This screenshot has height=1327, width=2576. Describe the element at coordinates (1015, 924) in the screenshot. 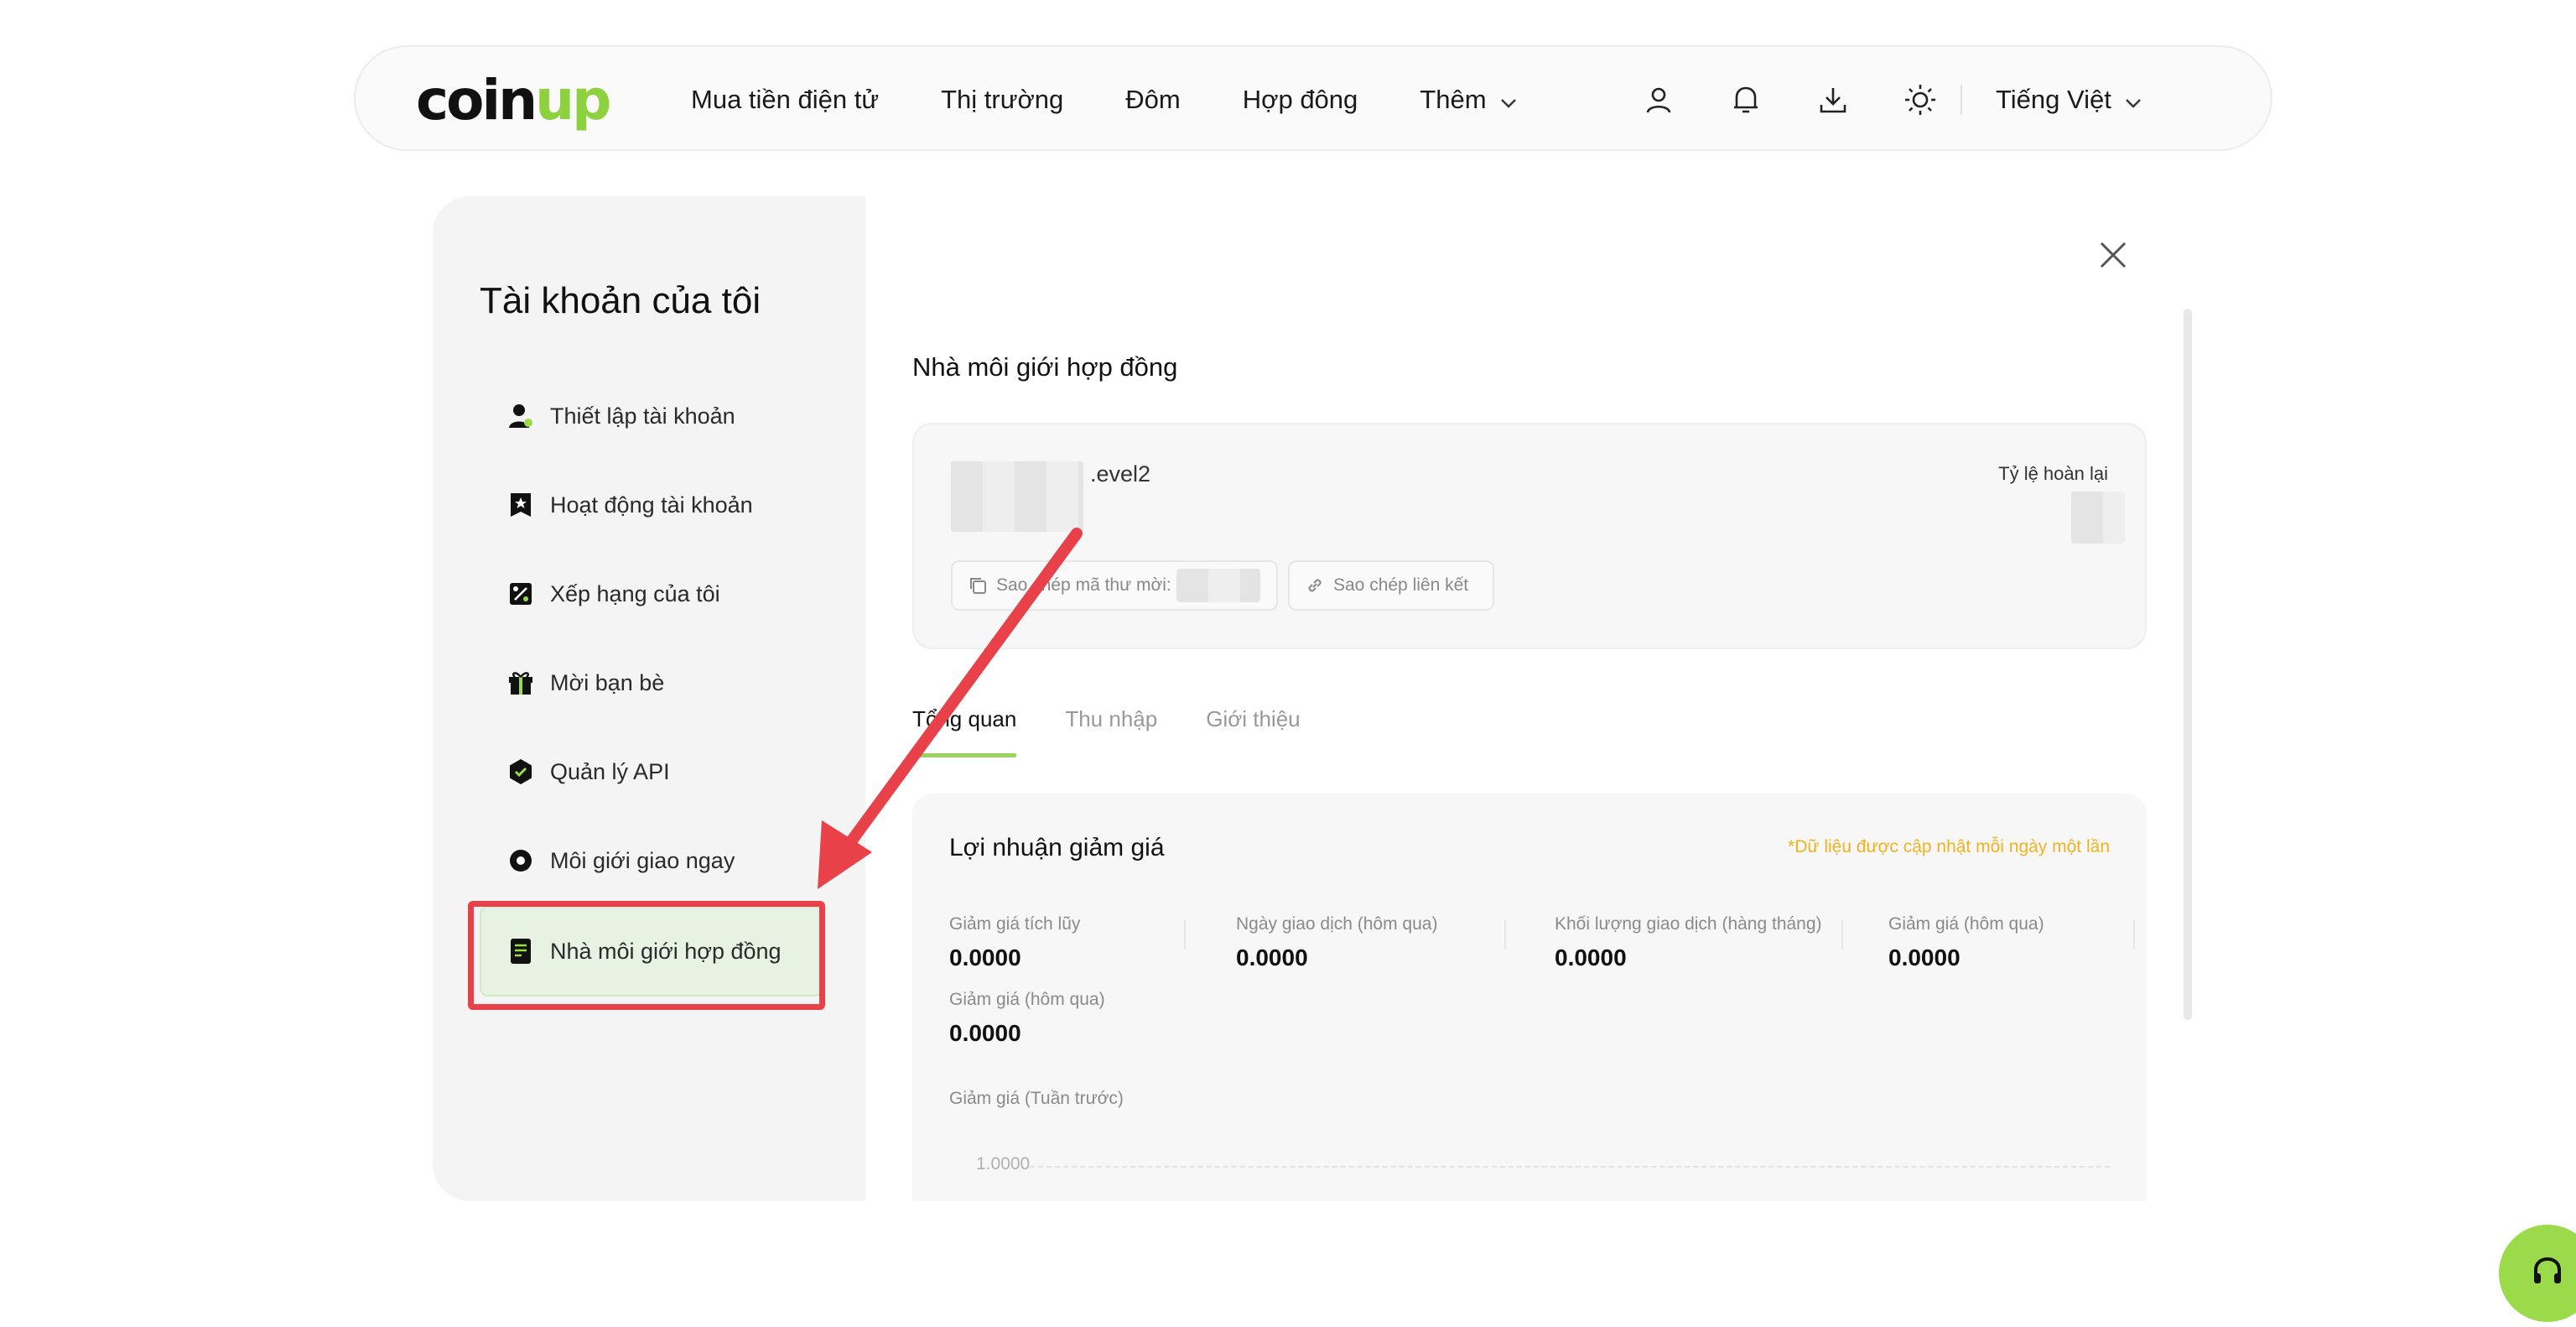

I see `stat-label: Giảm giá tích lũy` at that location.